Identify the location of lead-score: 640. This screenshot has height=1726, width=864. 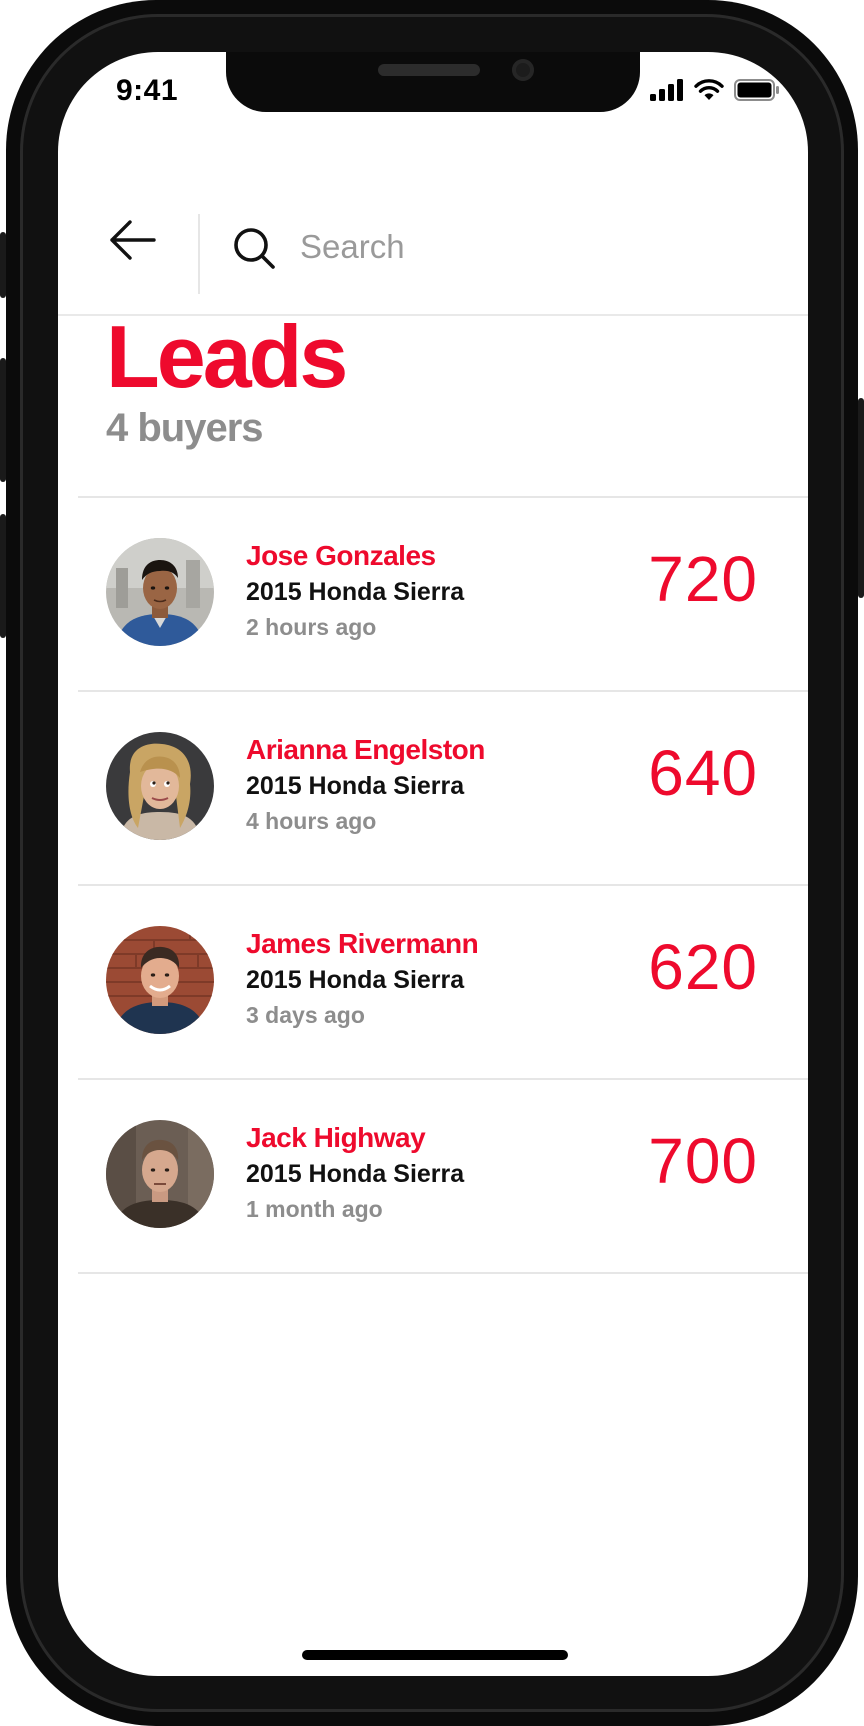
(703, 773).